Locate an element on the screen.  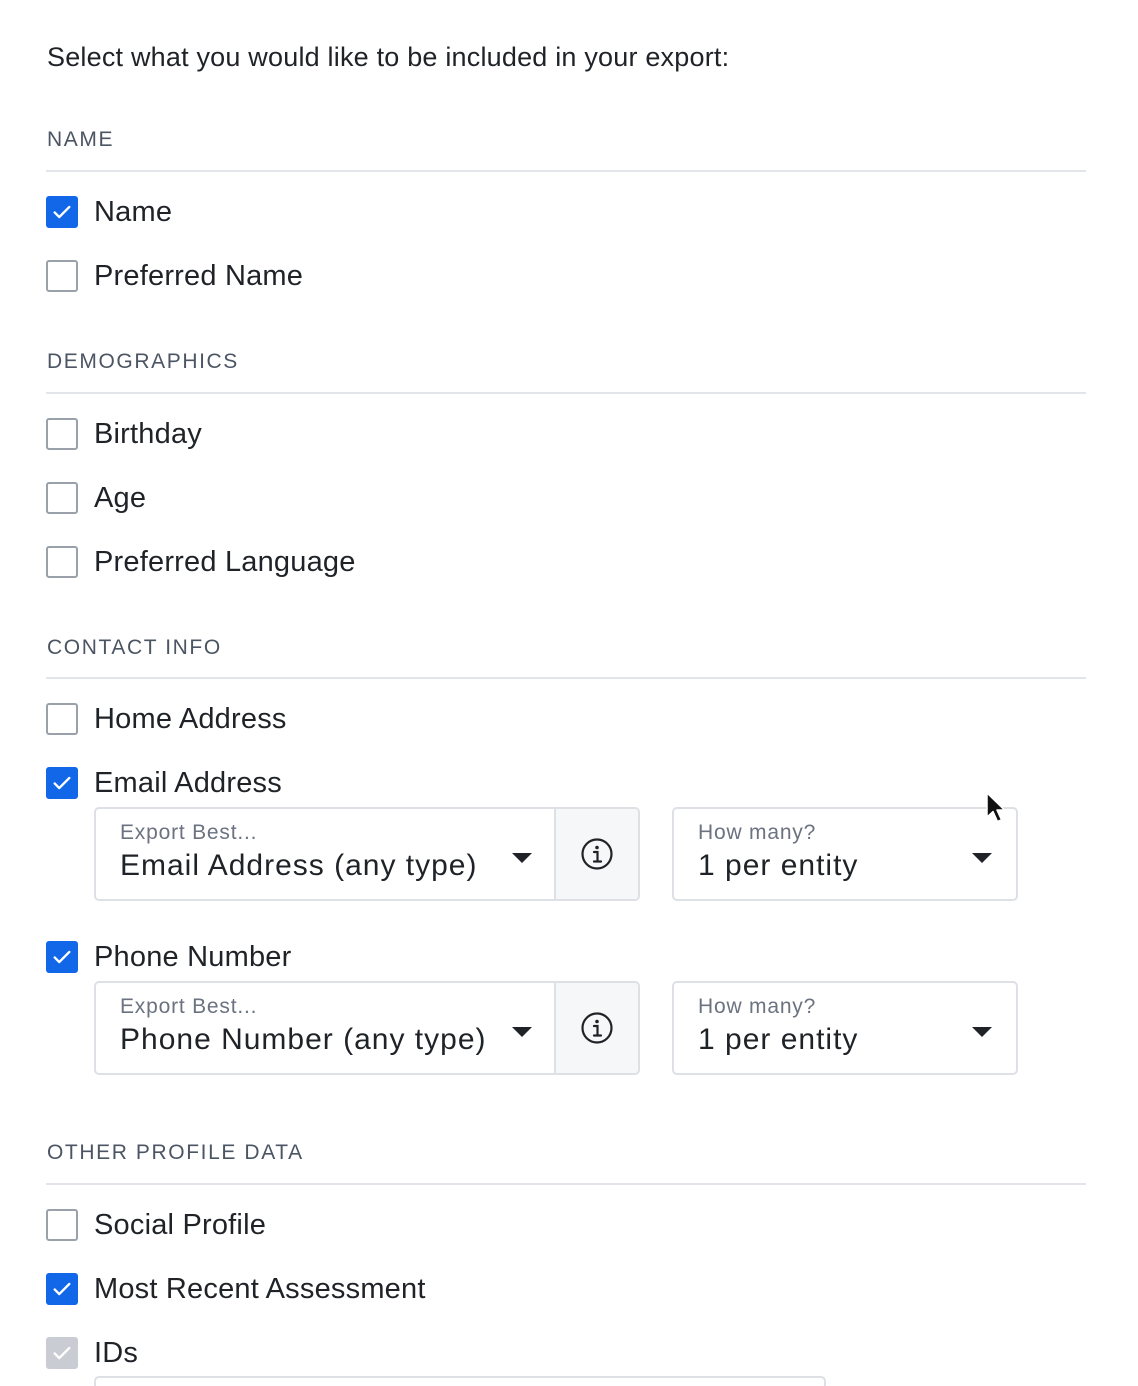
section-title-contact-info: CONTACT INFO is located at coordinates (134, 647).